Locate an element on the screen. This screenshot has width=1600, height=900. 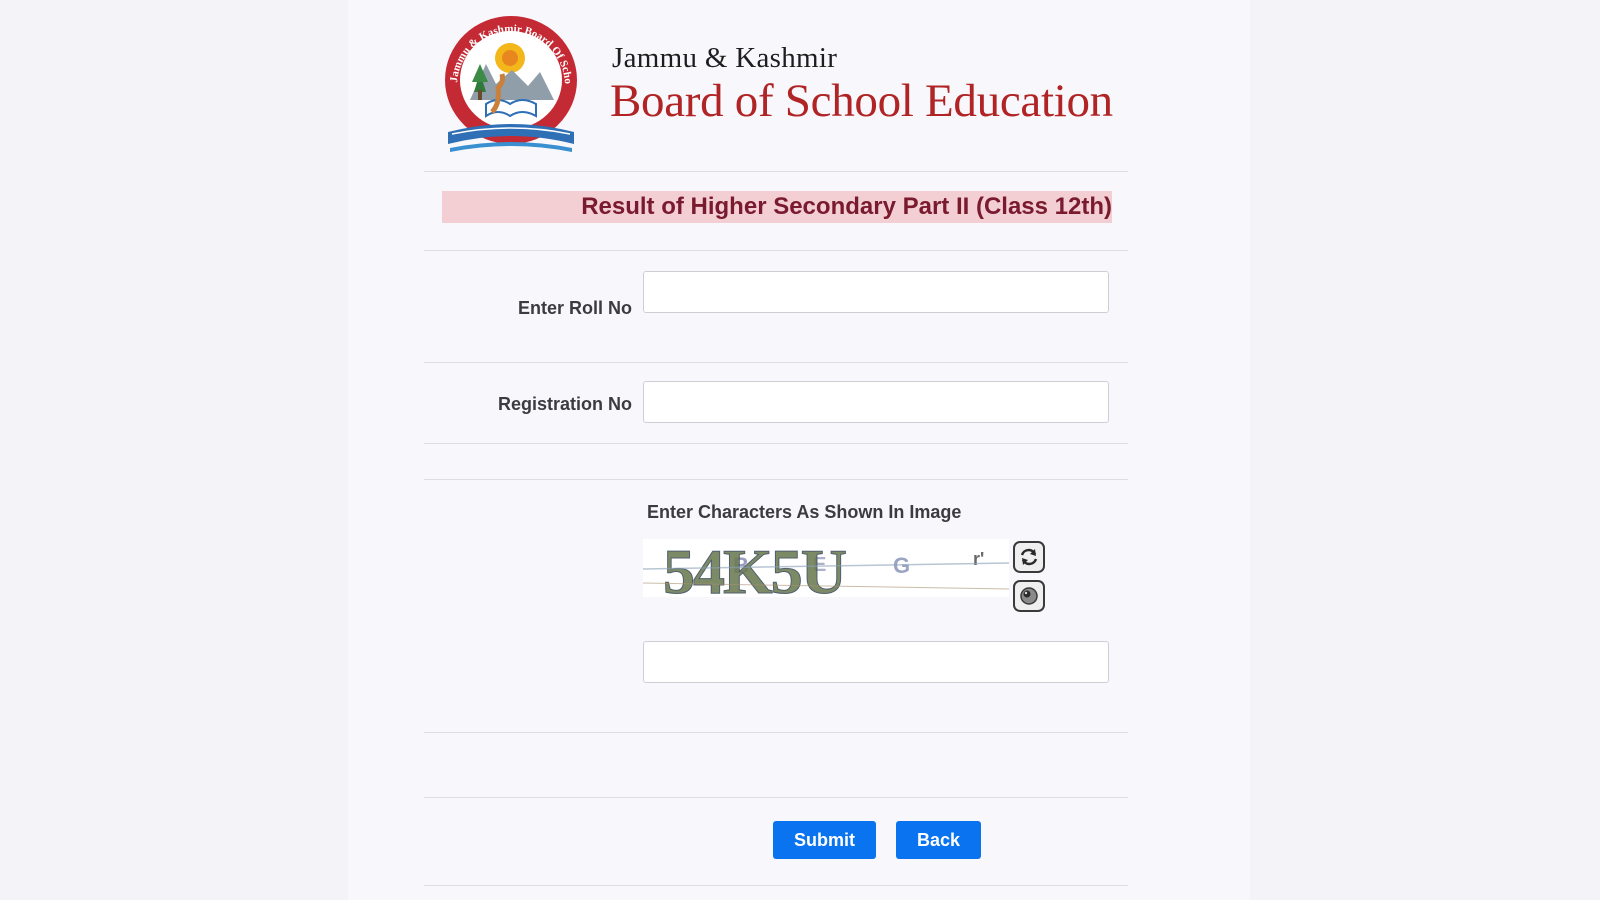
captcha-audio-button is located at coordinates (1029, 596).